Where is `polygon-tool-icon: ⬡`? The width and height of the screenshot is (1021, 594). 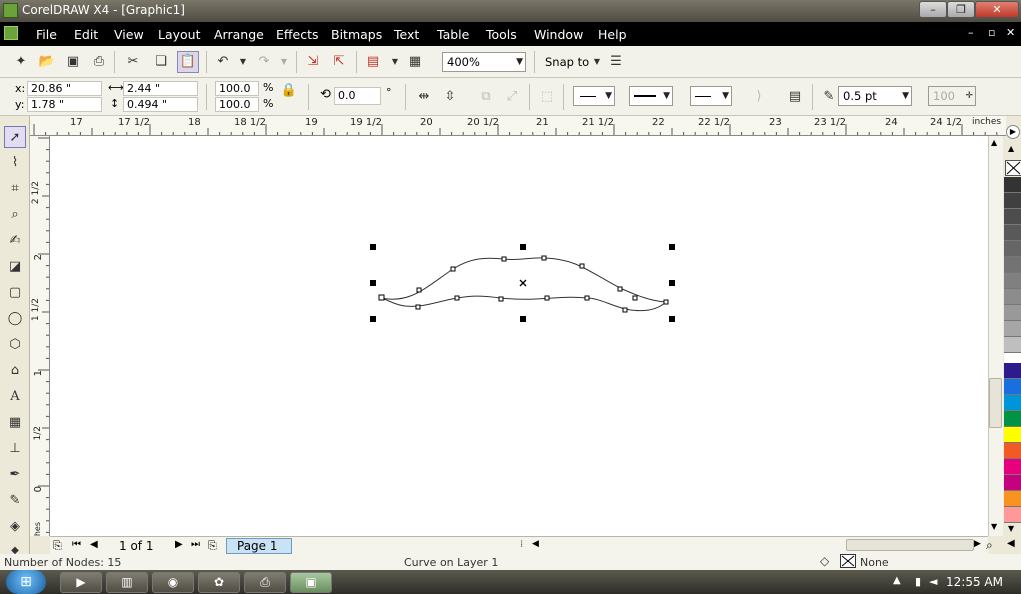
polygon-tool-icon: ⬡ is located at coordinates (15, 345).